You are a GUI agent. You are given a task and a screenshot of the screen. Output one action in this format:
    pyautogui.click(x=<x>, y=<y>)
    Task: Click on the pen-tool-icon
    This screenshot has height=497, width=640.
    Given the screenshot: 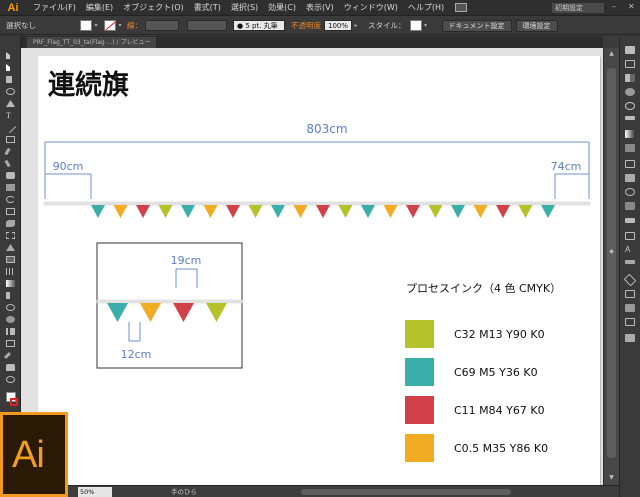 What is the action you would take?
    pyautogui.click(x=10, y=103)
    